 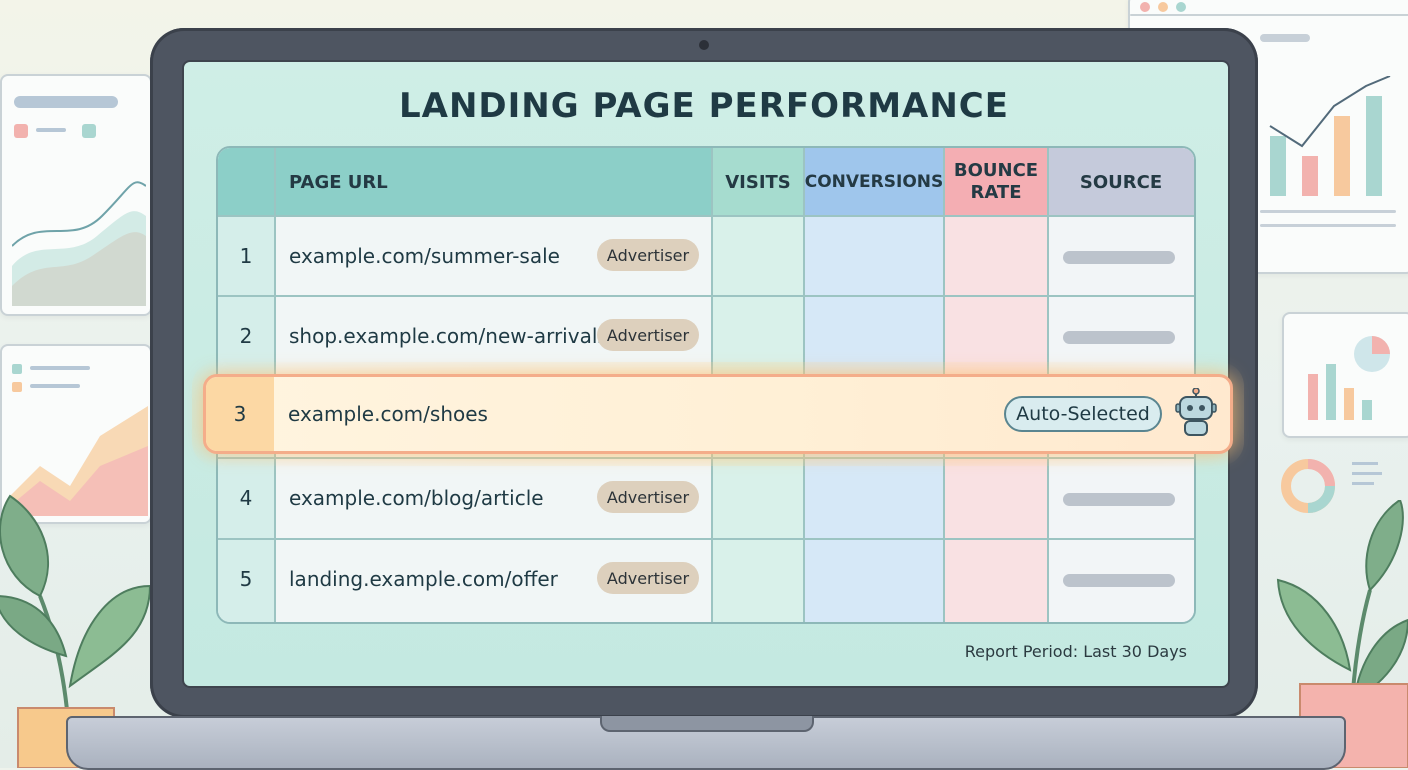 I want to click on page-url: example.com/blog/article, so click(x=416, y=498).